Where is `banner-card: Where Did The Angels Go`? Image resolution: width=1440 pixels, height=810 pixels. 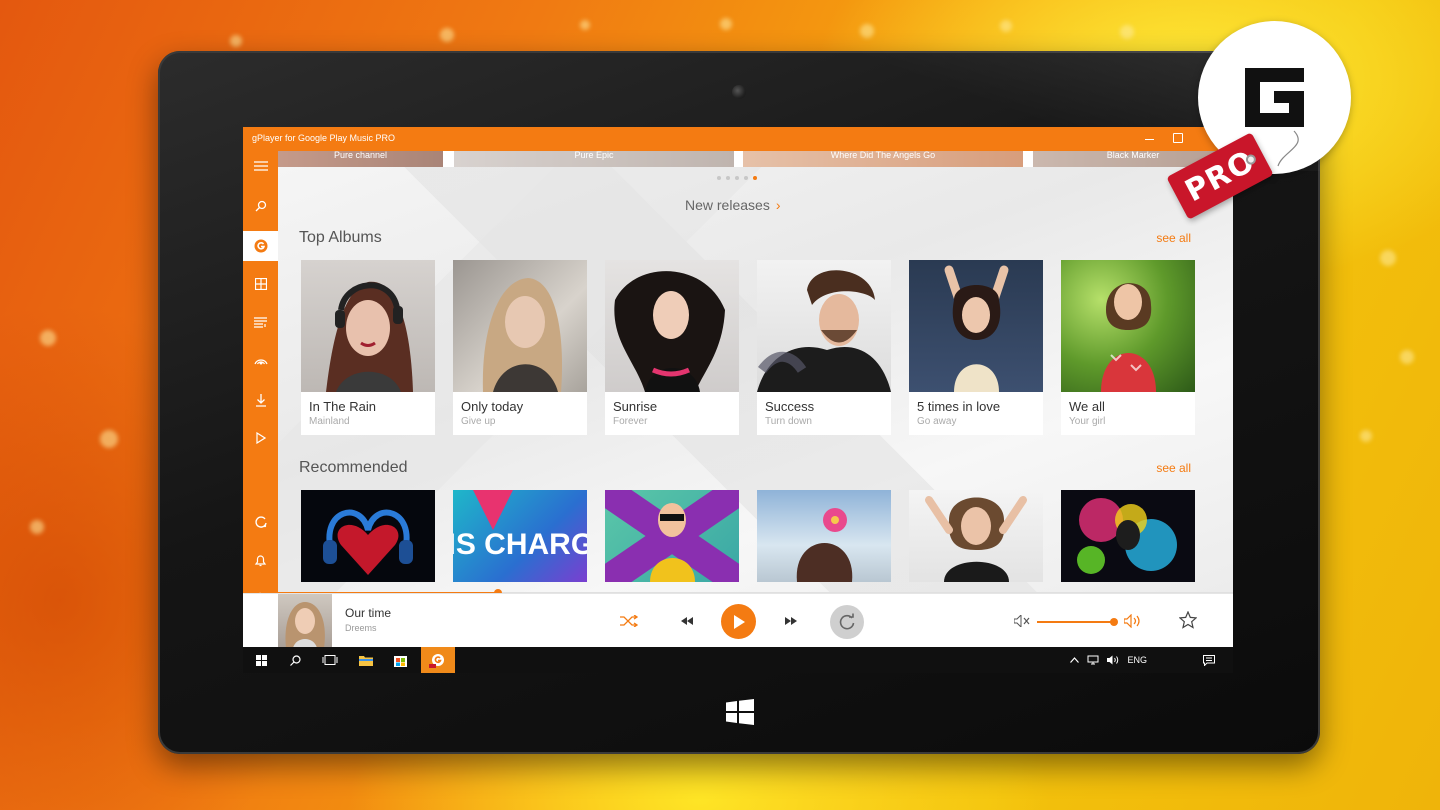 banner-card: Where Did The Angels Go is located at coordinates (883, 159).